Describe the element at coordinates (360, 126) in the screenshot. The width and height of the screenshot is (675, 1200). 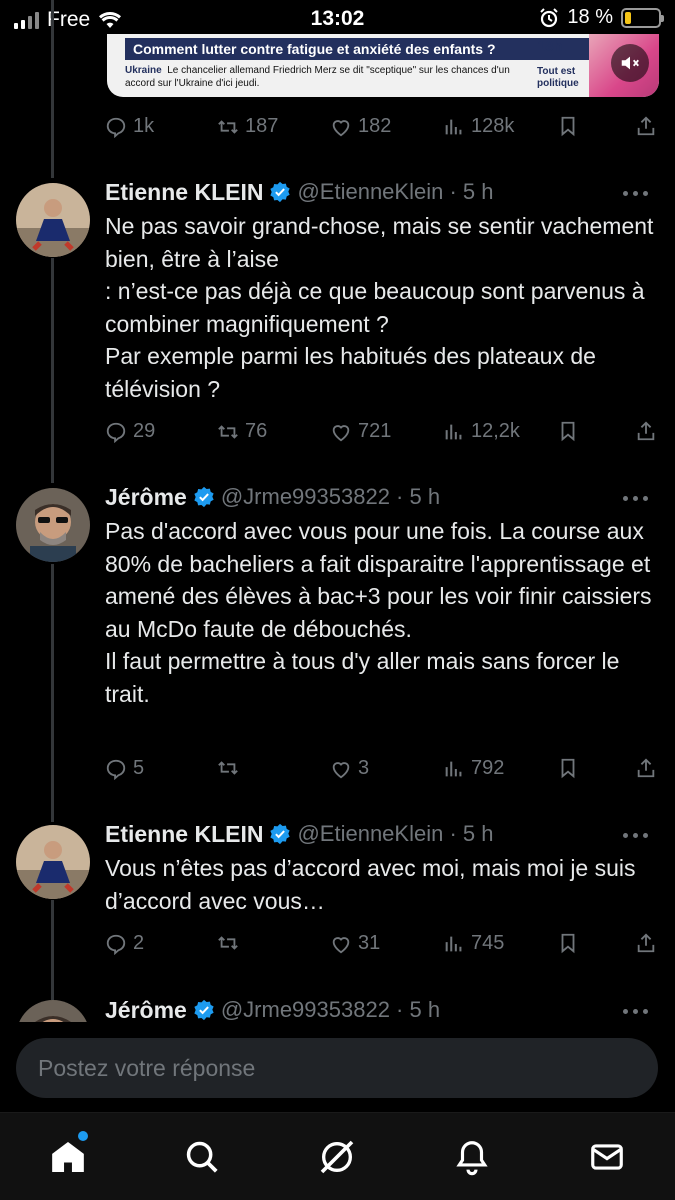
I see `like-button: 182` at that location.